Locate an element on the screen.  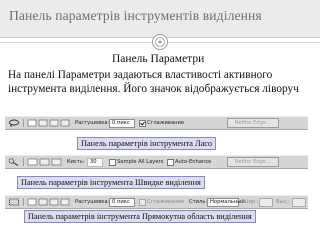
auto-enhance-label: Auto-Enhance is located at coordinates (193, 162).